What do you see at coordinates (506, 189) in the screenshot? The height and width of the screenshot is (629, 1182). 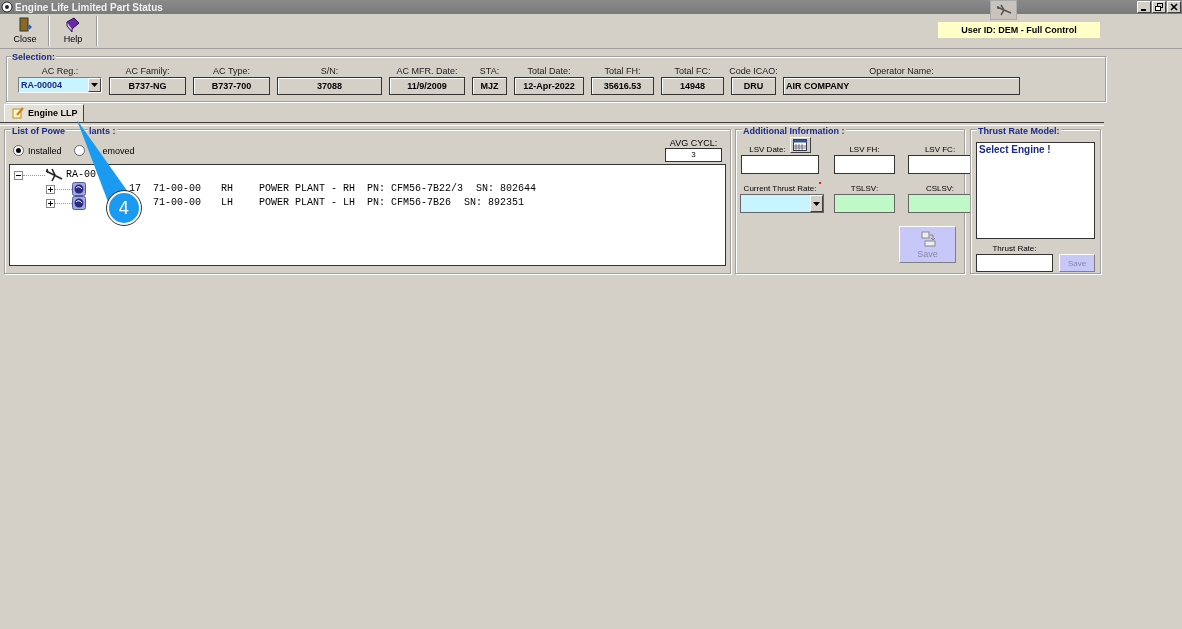 I see `tree-item-text: SN: 802644` at bounding box center [506, 189].